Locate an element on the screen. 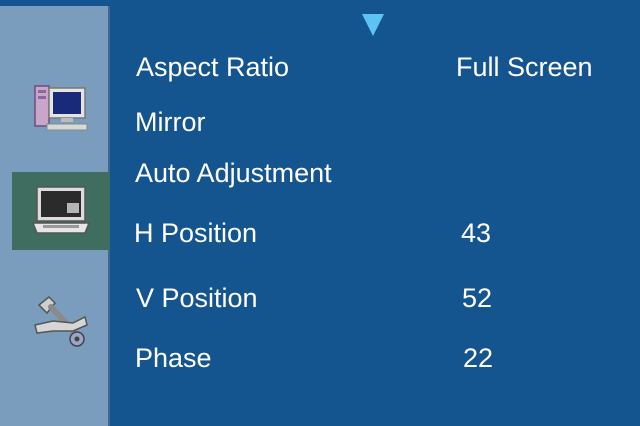 This screenshot has width=640, height=426. v-position-value: 52 is located at coordinates (477, 298).